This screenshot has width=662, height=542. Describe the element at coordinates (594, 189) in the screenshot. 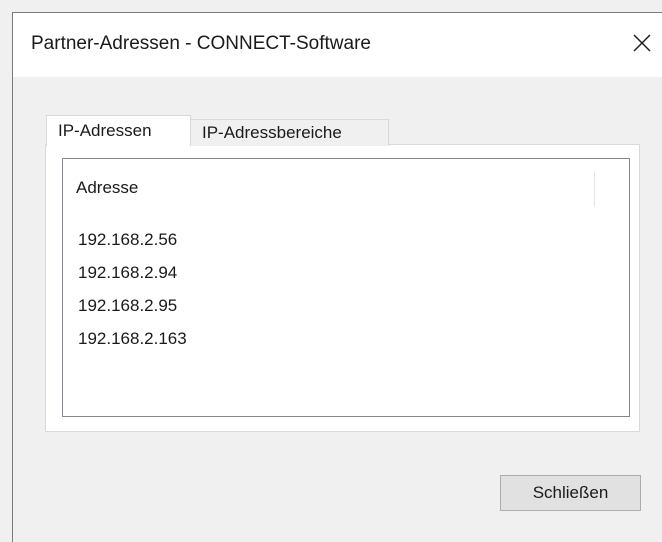

I see `column-separator` at that location.